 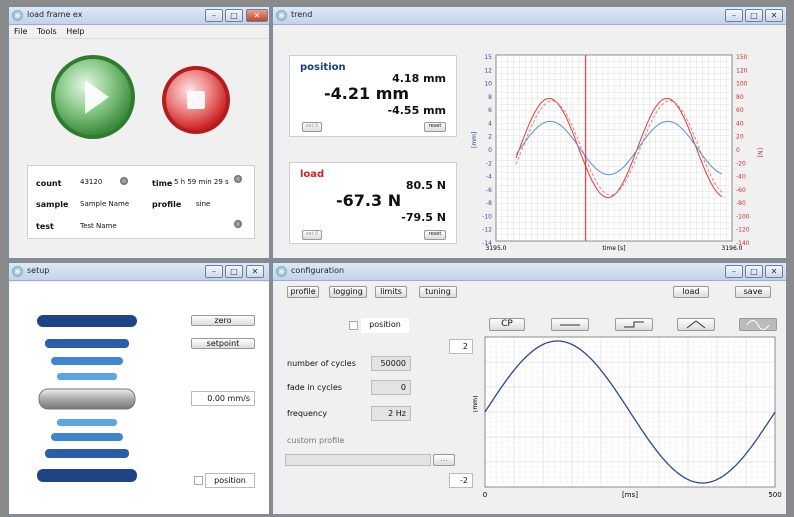 I want to click on y-left-tick-label: 10, so click(x=488, y=84).